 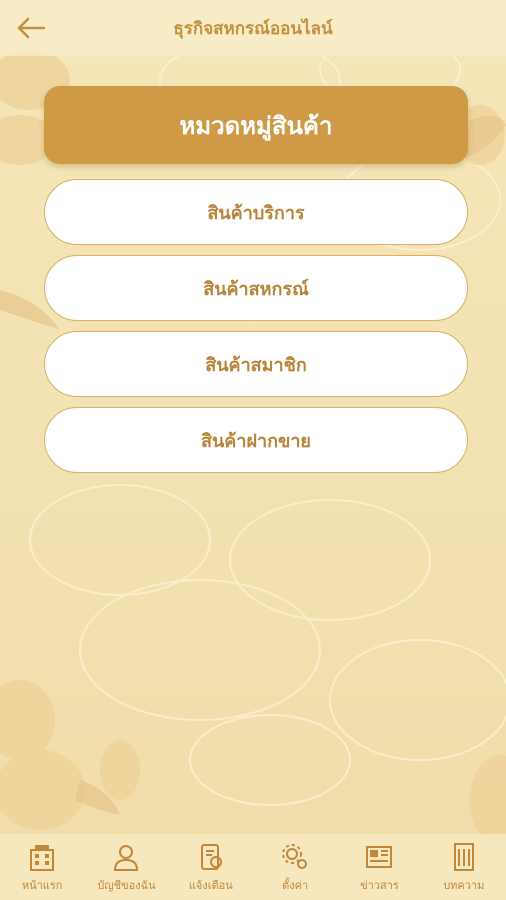 I want to click on newspaper-icon, so click(x=379, y=857).